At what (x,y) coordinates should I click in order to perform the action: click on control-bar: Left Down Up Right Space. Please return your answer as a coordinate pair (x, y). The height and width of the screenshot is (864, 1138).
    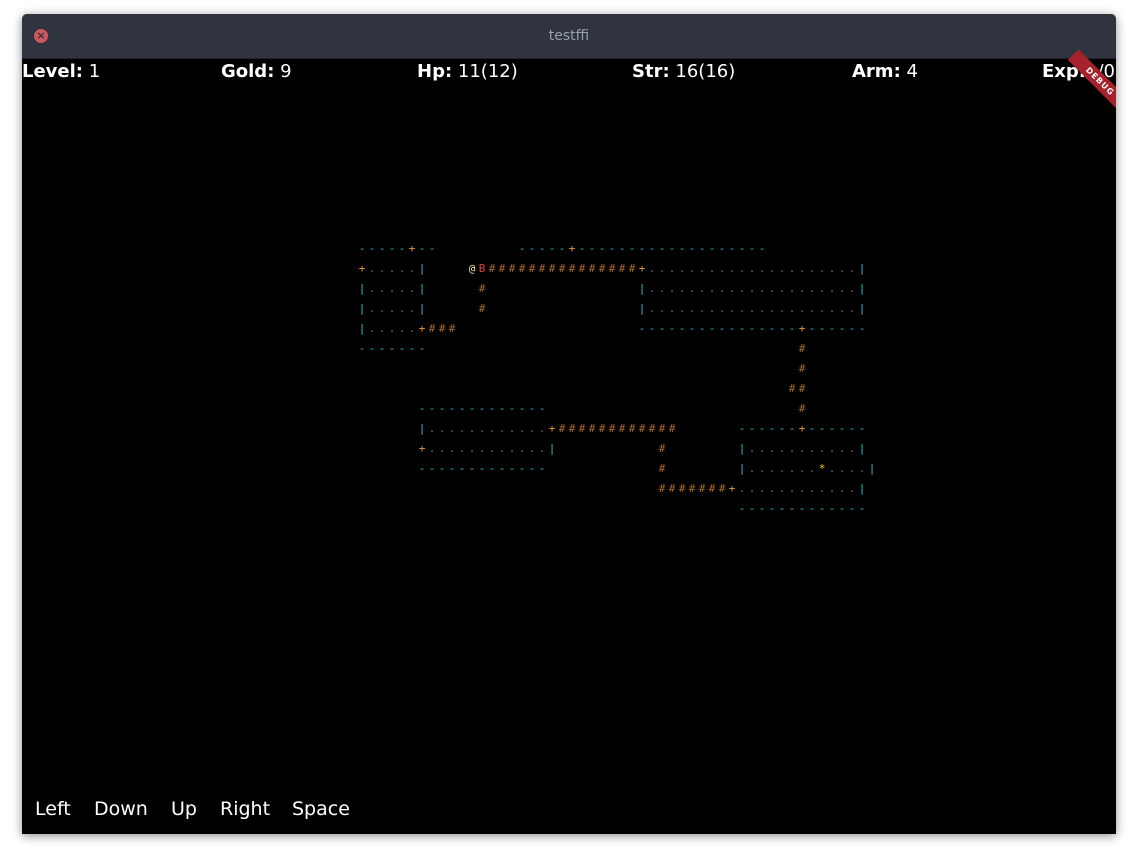
    Looking at the image, I should click on (222, 809).